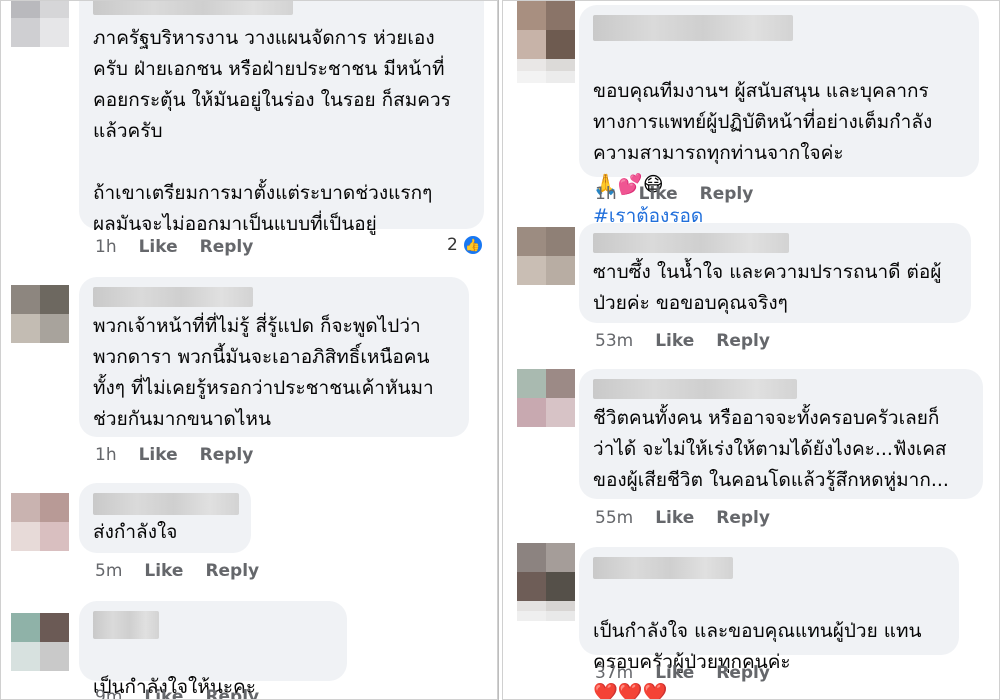  What do you see at coordinates (614, 673) in the screenshot?
I see `comment-time: 37m` at bounding box center [614, 673].